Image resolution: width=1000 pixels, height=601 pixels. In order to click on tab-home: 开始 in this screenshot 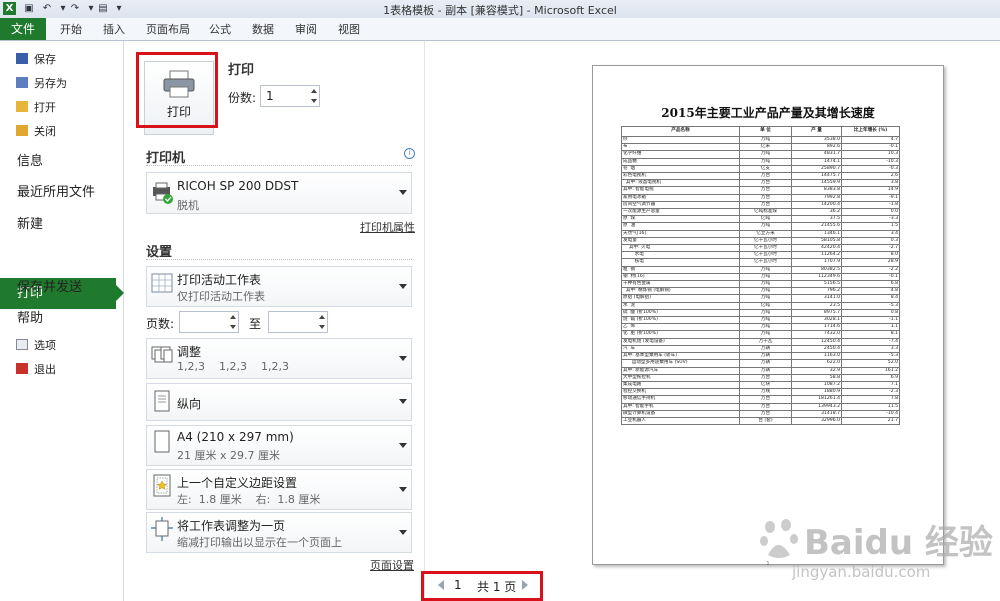, I will do `click(71, 29)`.